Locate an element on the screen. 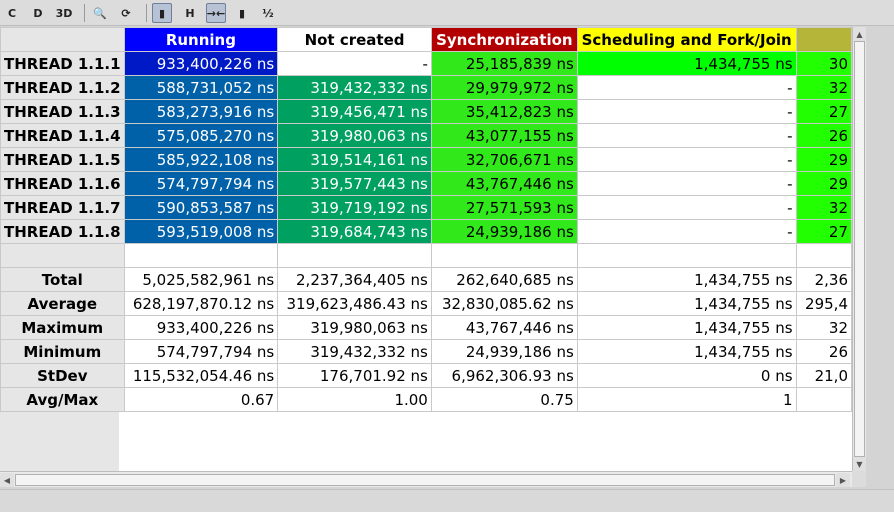  row-header: THREAD 1.1.1 is located at coordinates (62, 63).